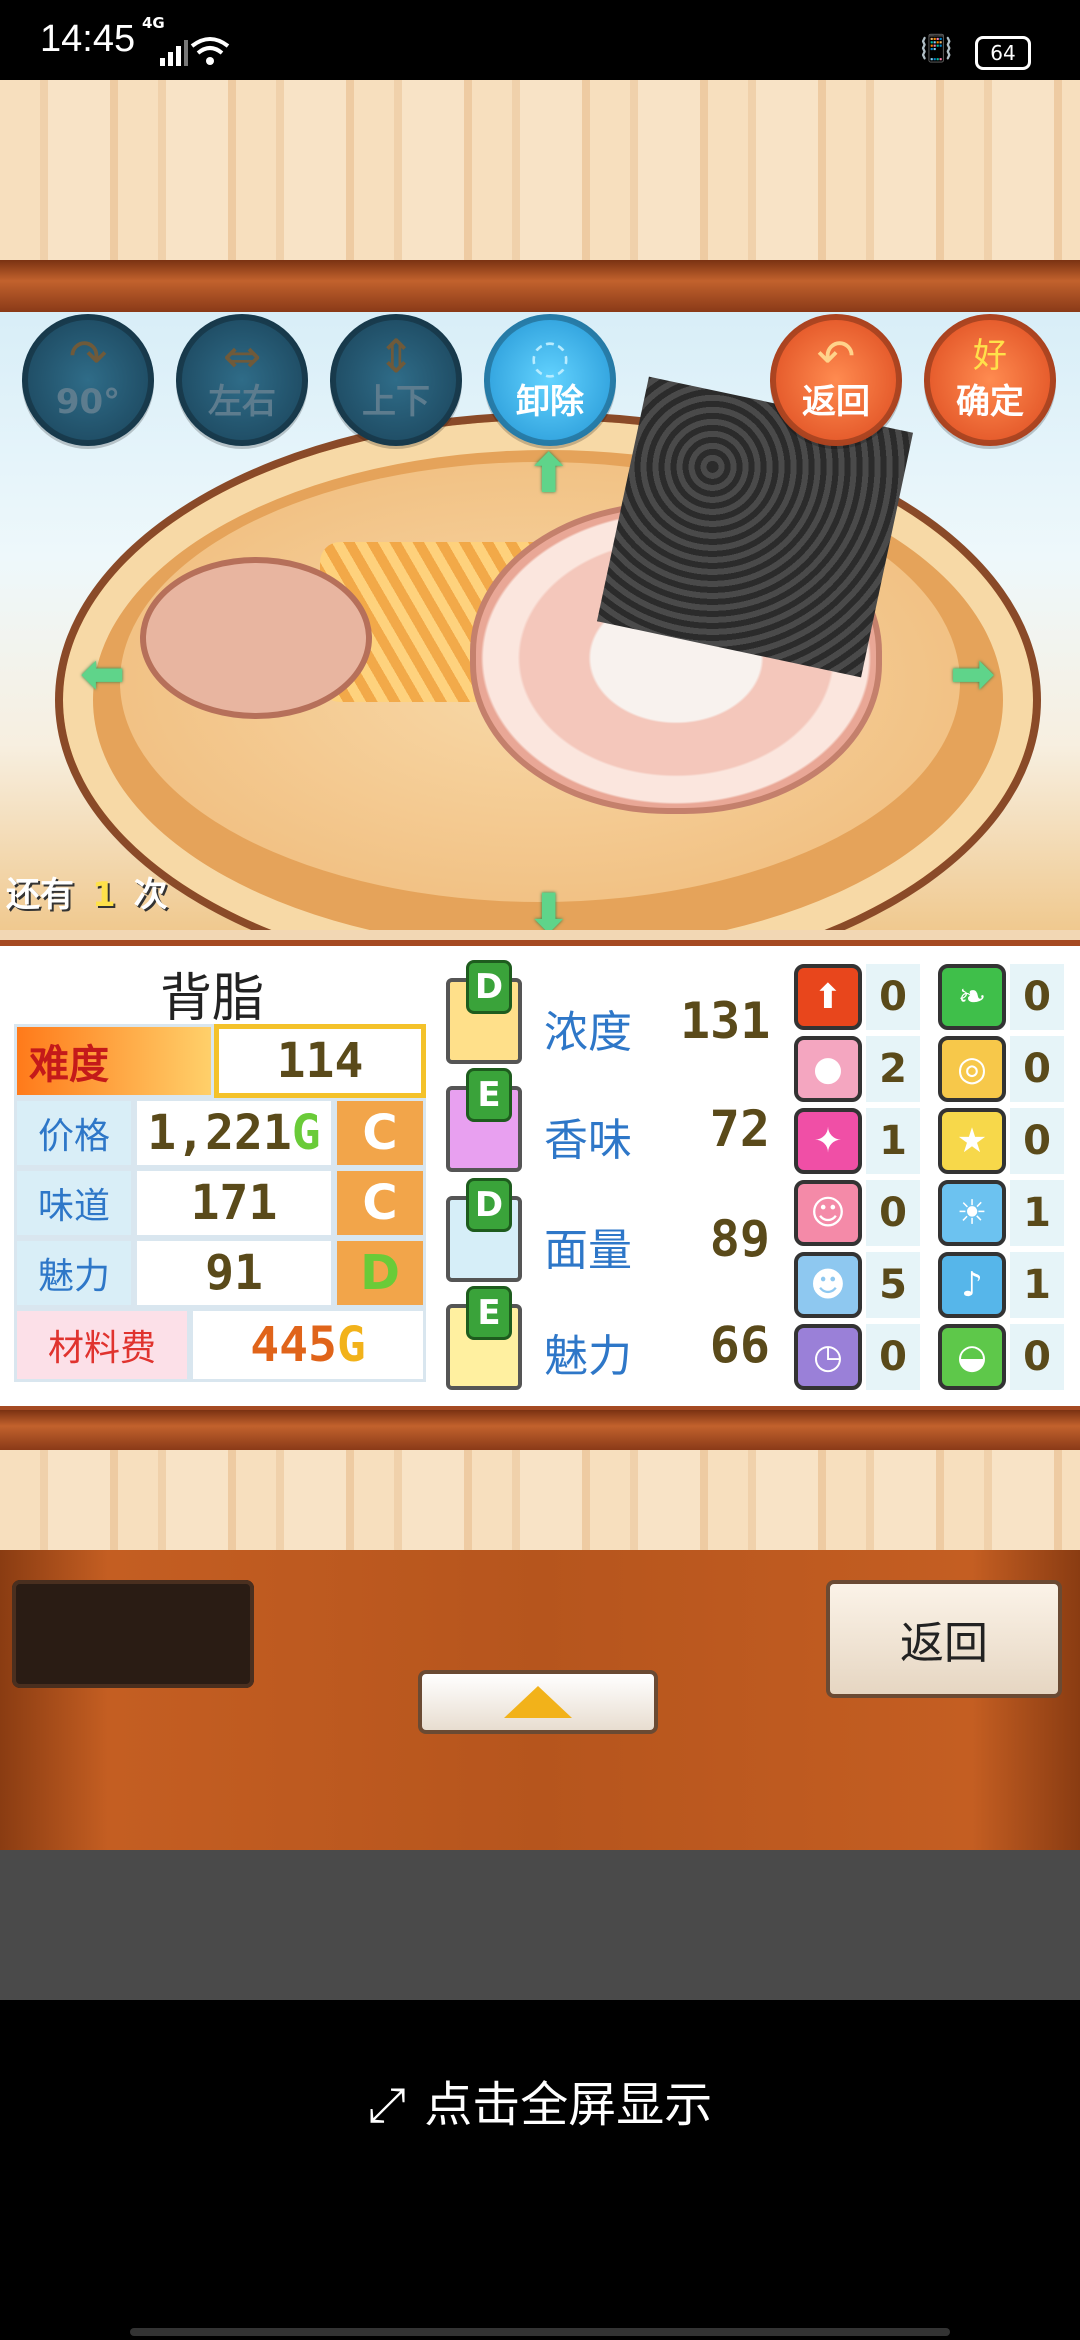 This screenshot has width=1080, height=2340. What do you see at coordinates (380, 1273) in the screenshot?
I see `charm-grade: D` at bounding box center [380, 1273].